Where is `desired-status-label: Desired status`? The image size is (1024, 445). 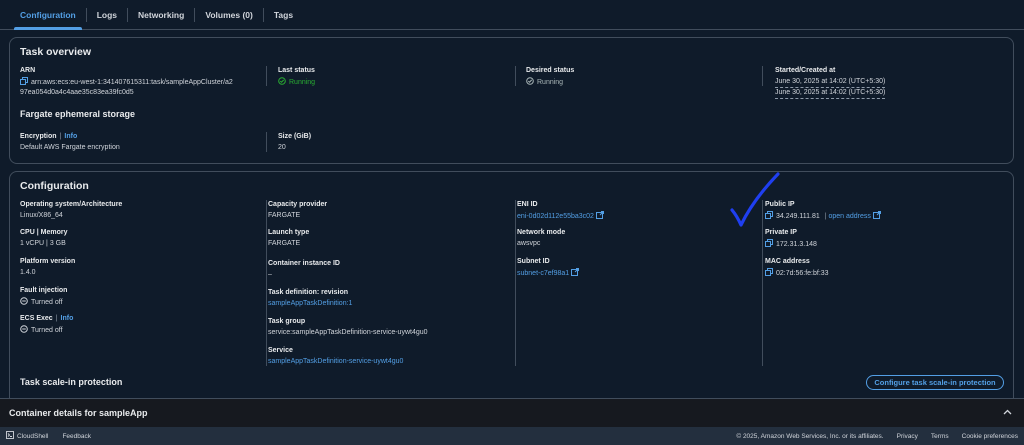 desired-status-label: Desired status is located at coordinates (550, 70).